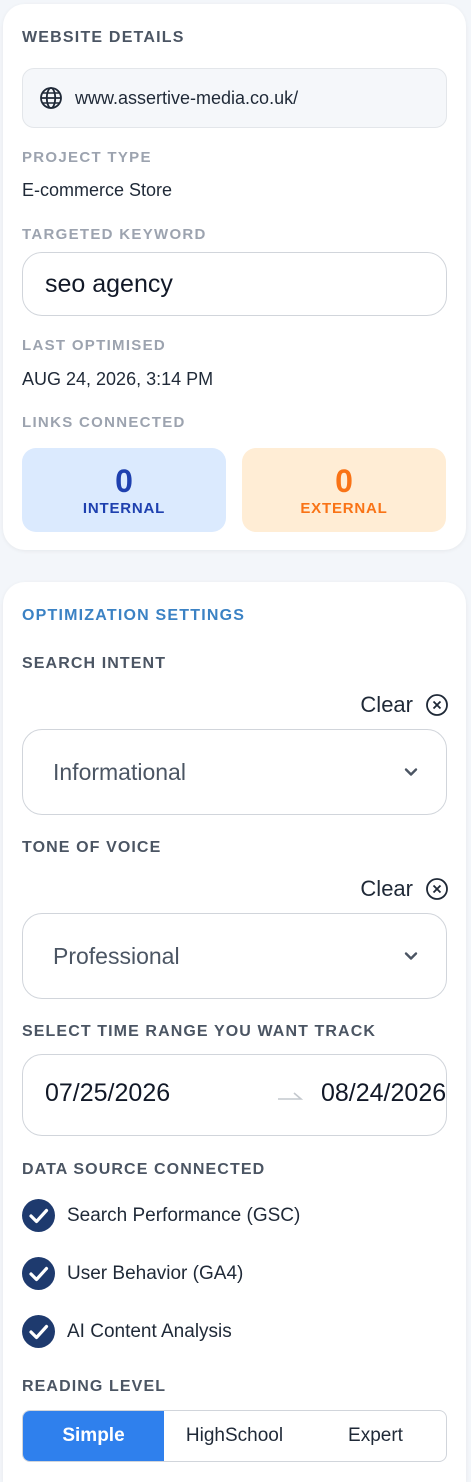 This screenshot has height=1482, width=471. I want to click on data-source-ai: AI Content Analysis, so click(127, 1331).